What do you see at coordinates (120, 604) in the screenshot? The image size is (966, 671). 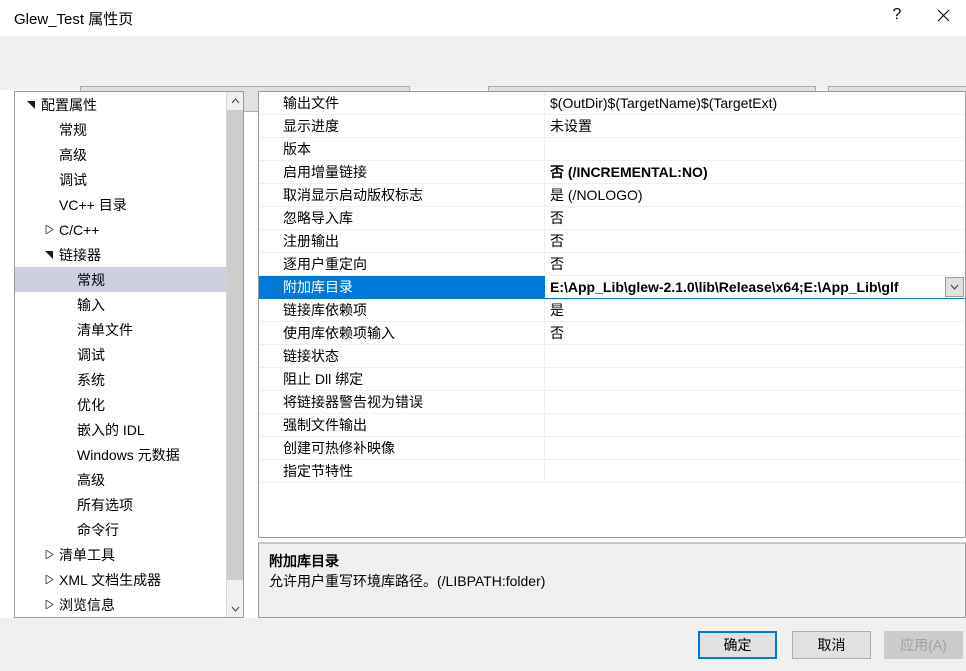 I see `tree-item-20: 浏览信息` at bounding box center [120, 604].